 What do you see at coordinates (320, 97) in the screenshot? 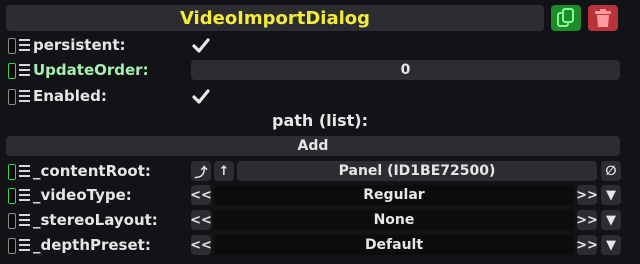
I see `field-row-enabled: Enabled:` at bounding box center [320, 97].